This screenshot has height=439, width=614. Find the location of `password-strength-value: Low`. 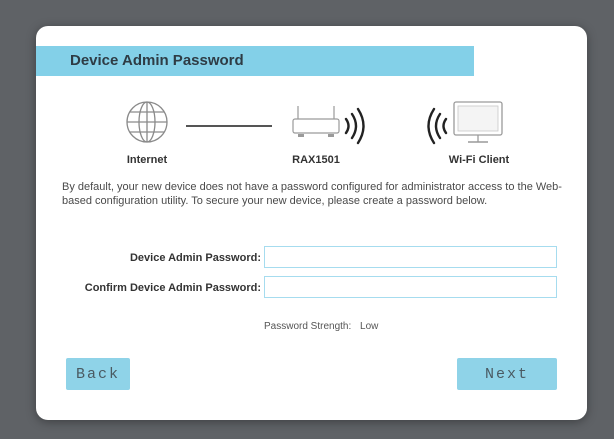

password-strength-value: Low is located at coordinates (369, 326).